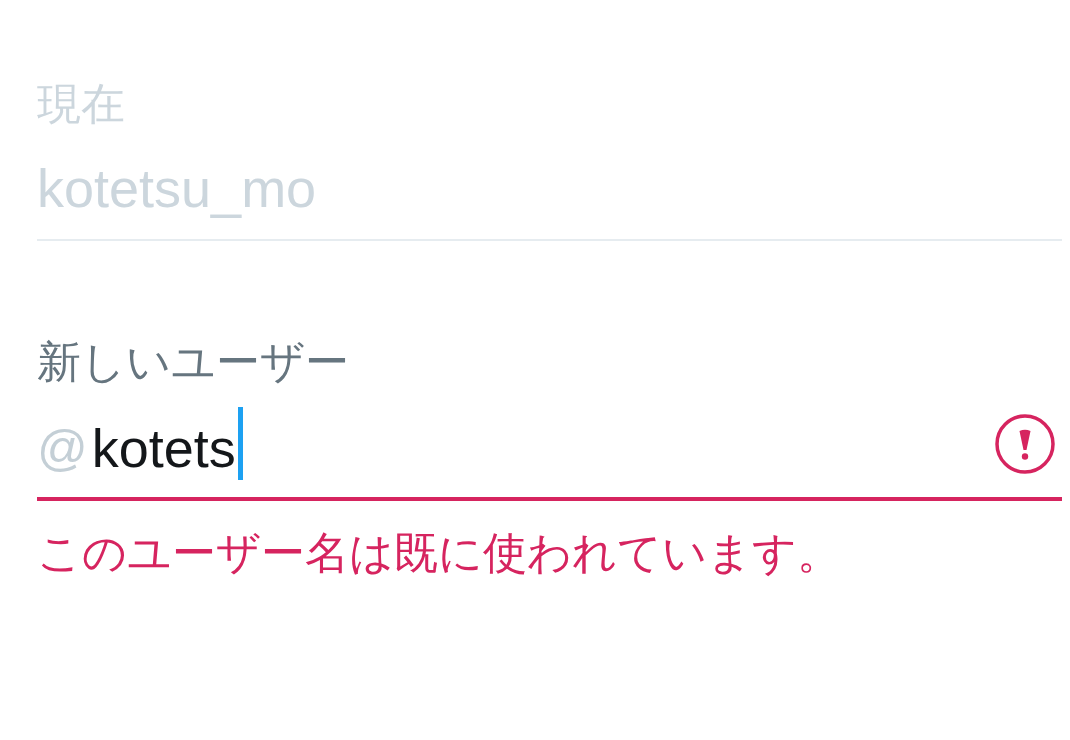 The height and width of the screenshot is (740, 1070). I want to click on alert-icon, so click(1025, 443).